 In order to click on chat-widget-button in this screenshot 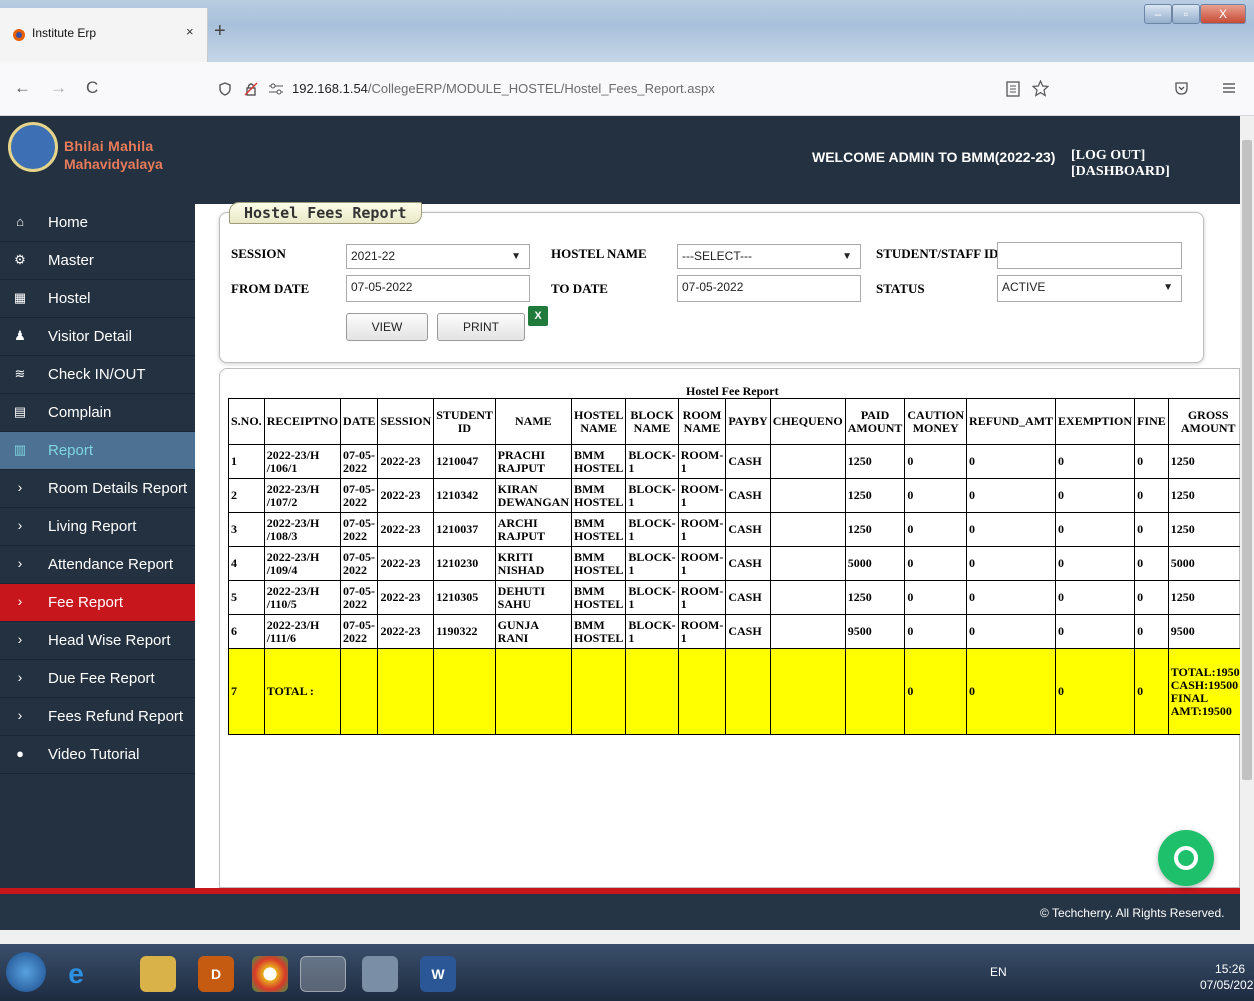, I will do `click(1186, 858)`.